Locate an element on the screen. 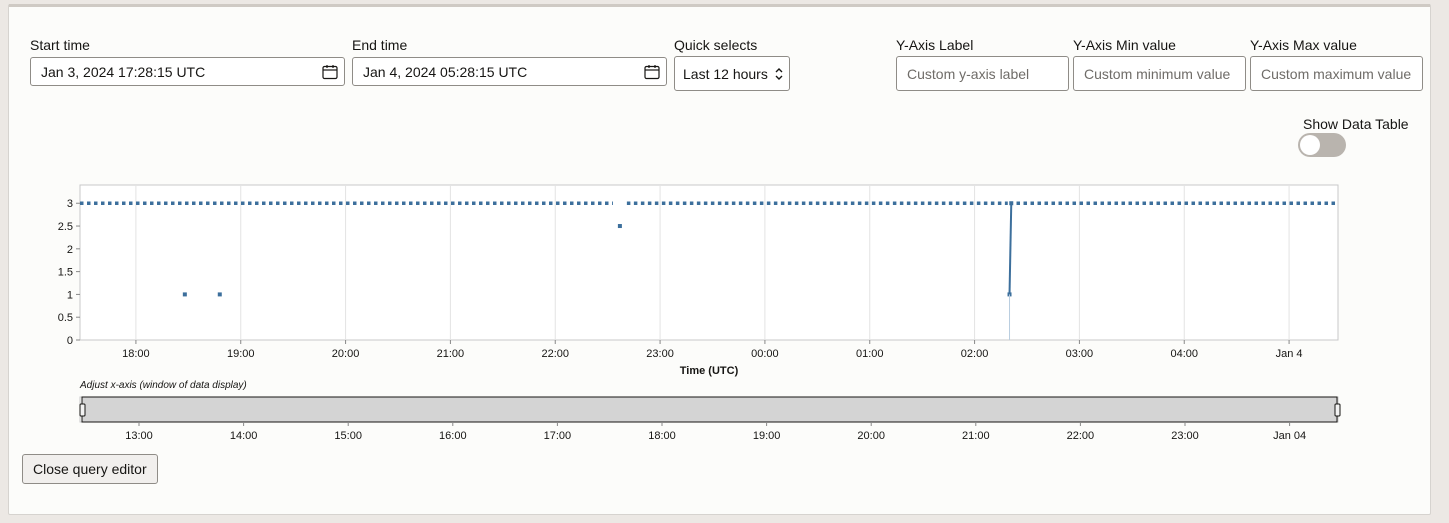 Image resolution: width=1449 pixels, height=523 pixels. y-tick-label: 2 is located at coordinates (70, 250).